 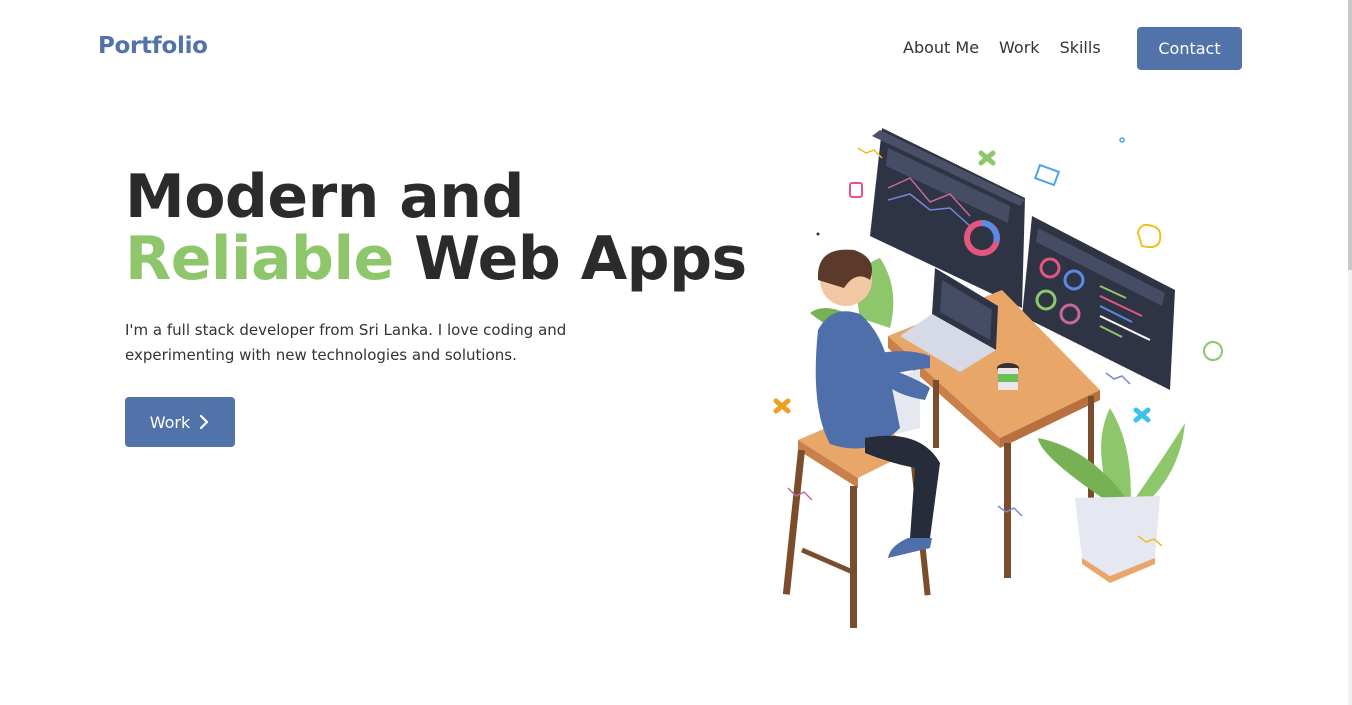 What do you see at coordinates (1350, 352) in the screenshot?
I see `page-scrollbar` at bounding box center [1350, 352].